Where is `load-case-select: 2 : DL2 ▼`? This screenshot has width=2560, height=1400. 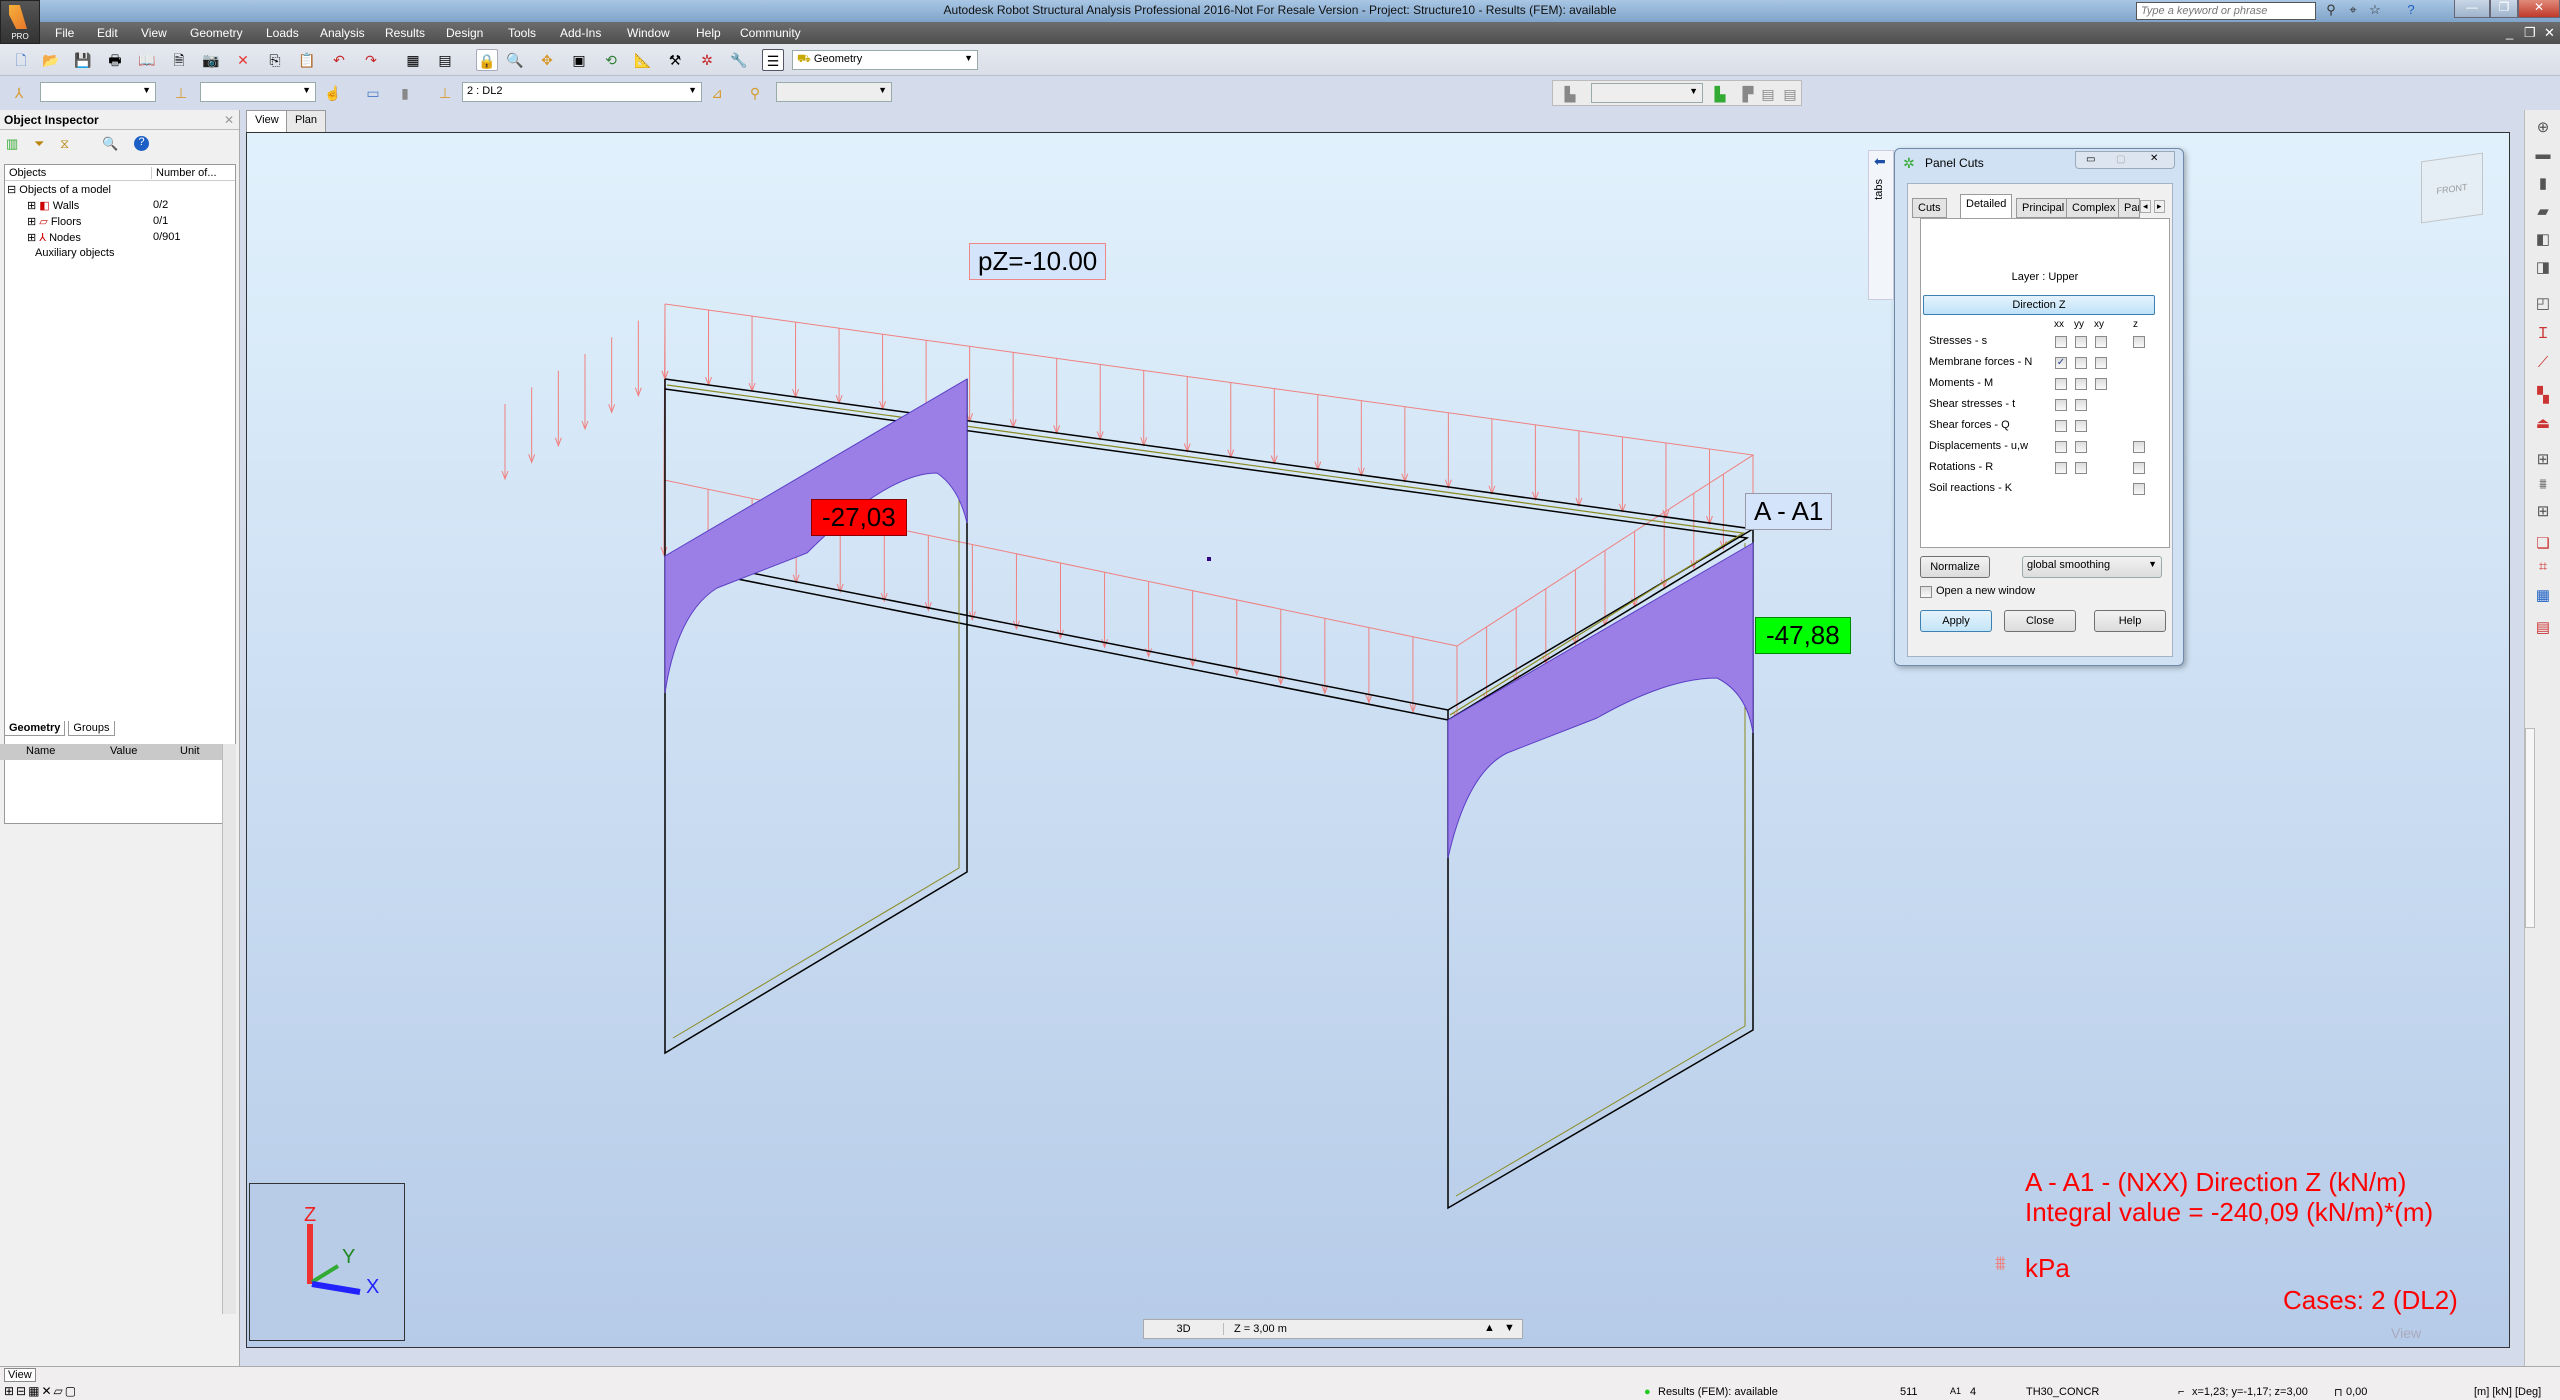
load-case-select: 2 : DL2 ▼ is located at coordinates (582, 92).